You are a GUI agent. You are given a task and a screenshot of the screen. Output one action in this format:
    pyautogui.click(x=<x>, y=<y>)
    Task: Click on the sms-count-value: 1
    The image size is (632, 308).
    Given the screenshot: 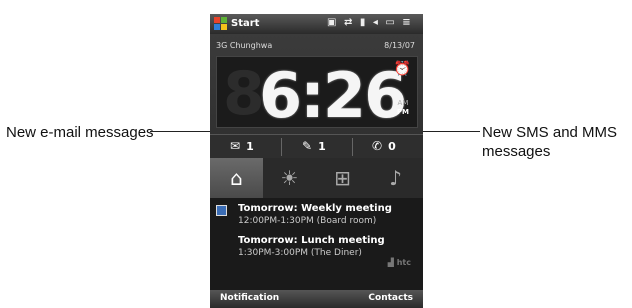 What is the action you would take?
    pyautogui.click(x=322, y=146)
    